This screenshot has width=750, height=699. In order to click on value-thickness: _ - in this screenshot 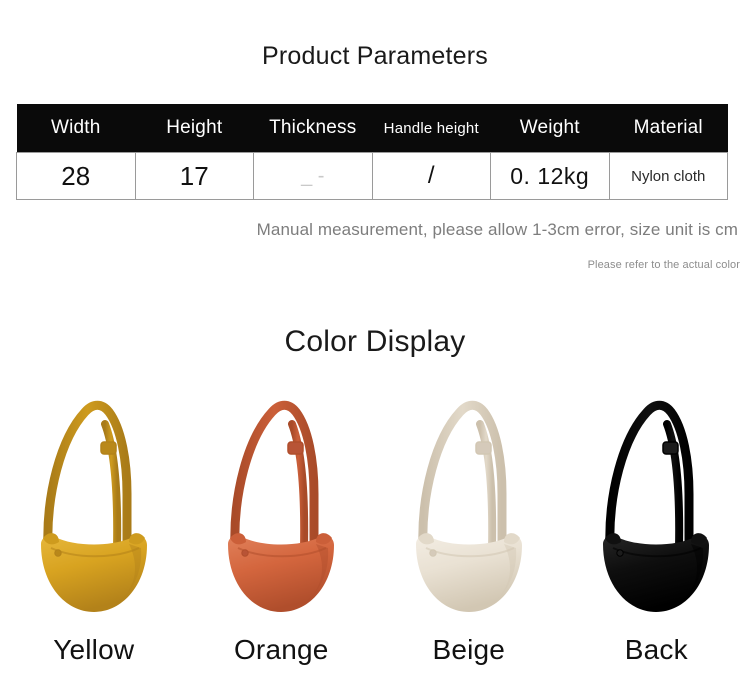, I will do `click(313, 176)`.